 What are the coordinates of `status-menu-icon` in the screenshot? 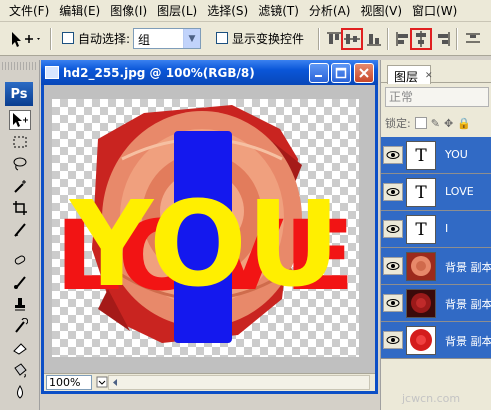 It's located at (102, 382).